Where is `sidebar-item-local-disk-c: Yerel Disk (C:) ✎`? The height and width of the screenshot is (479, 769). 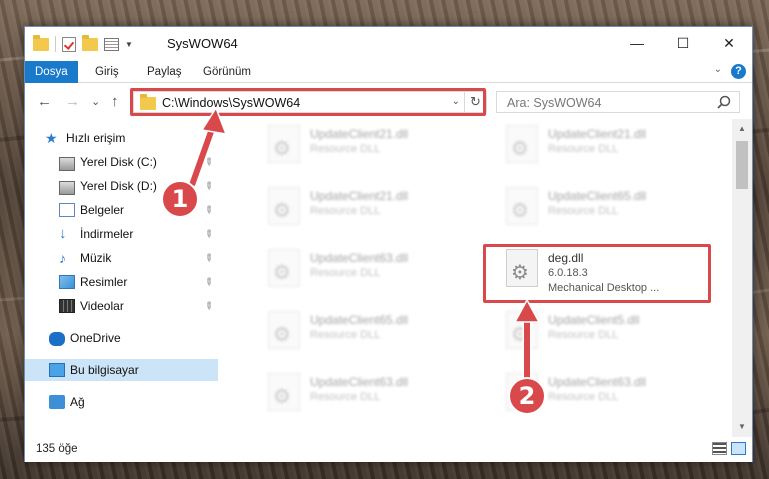
sidebar-item-local-disk-c: Yerel Disk (C:) ✎ is located at coordinates (121, 162).